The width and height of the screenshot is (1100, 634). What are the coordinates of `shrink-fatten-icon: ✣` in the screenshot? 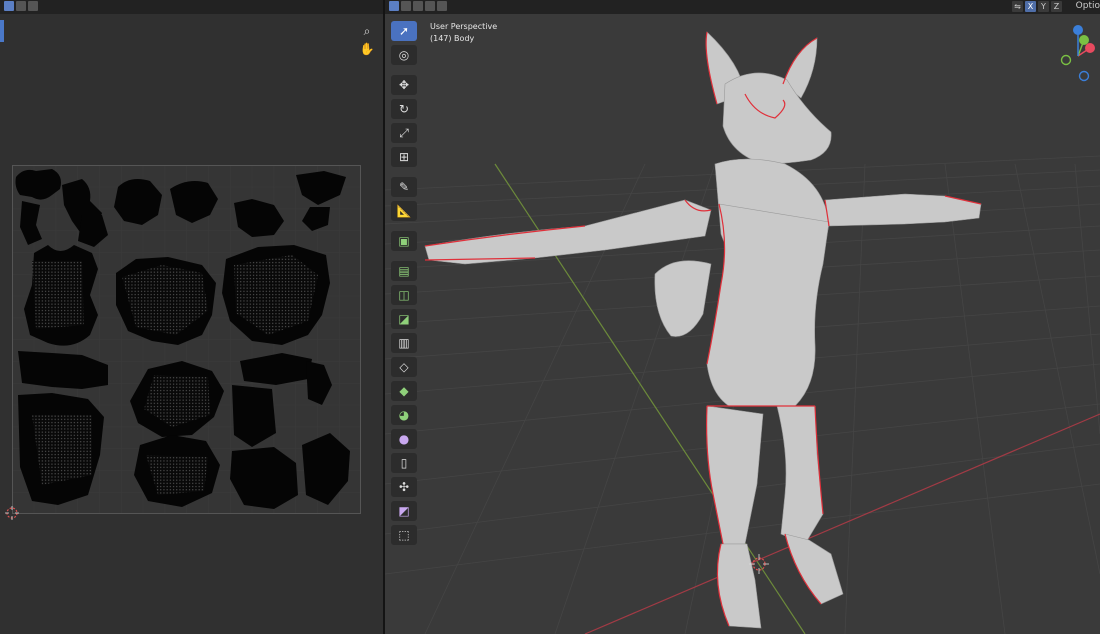 It's located at (404, 487).